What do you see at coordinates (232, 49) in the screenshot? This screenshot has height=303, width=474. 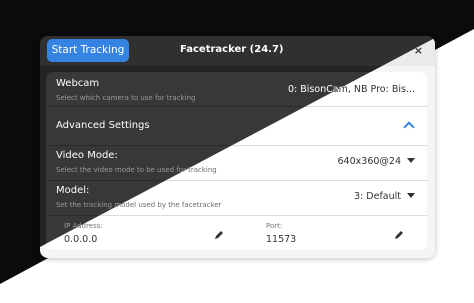 I see `window-title: Facetracker (24.7)` at bounding box center [232, 49].